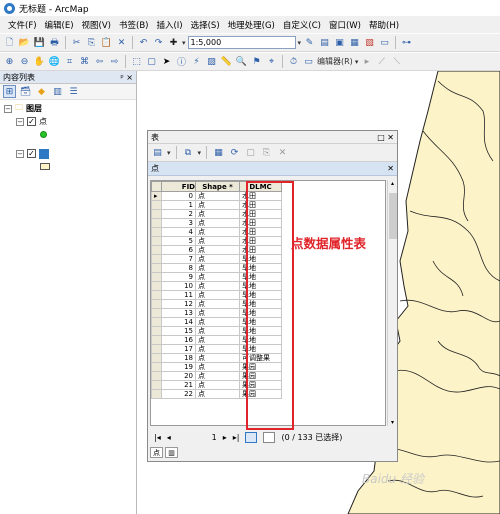  Describe the element at coordinates (156, 452) in the screenshot. I see `table-tab-button: 点` at that location.